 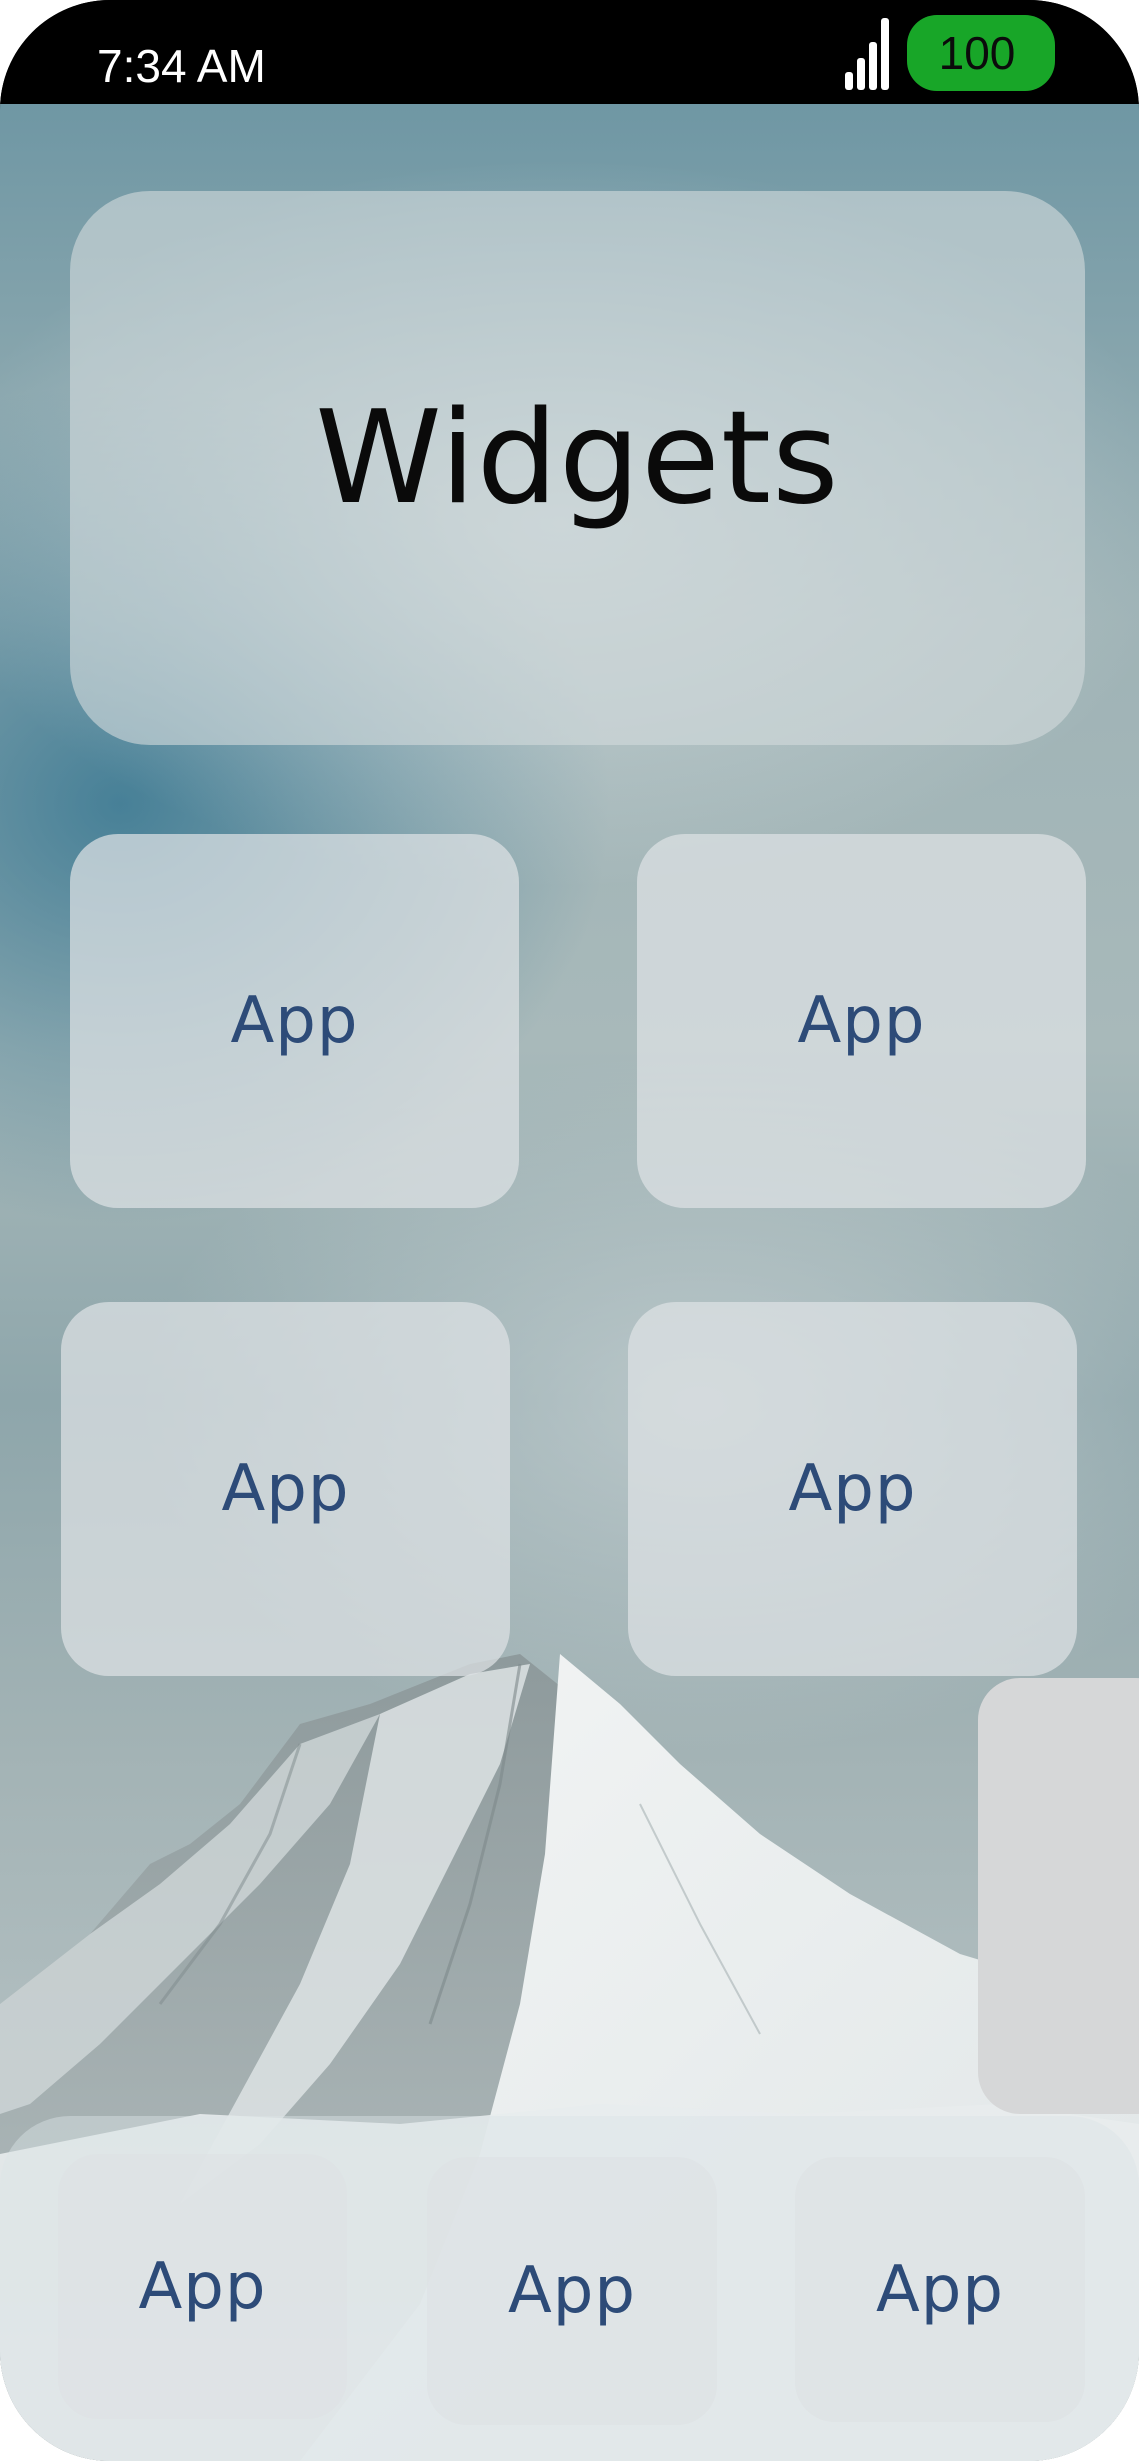 What do you see at coordinates (577, 458) in the screenshot?
I see `widgets-label: Widgets` at bounding box center [577, 458].